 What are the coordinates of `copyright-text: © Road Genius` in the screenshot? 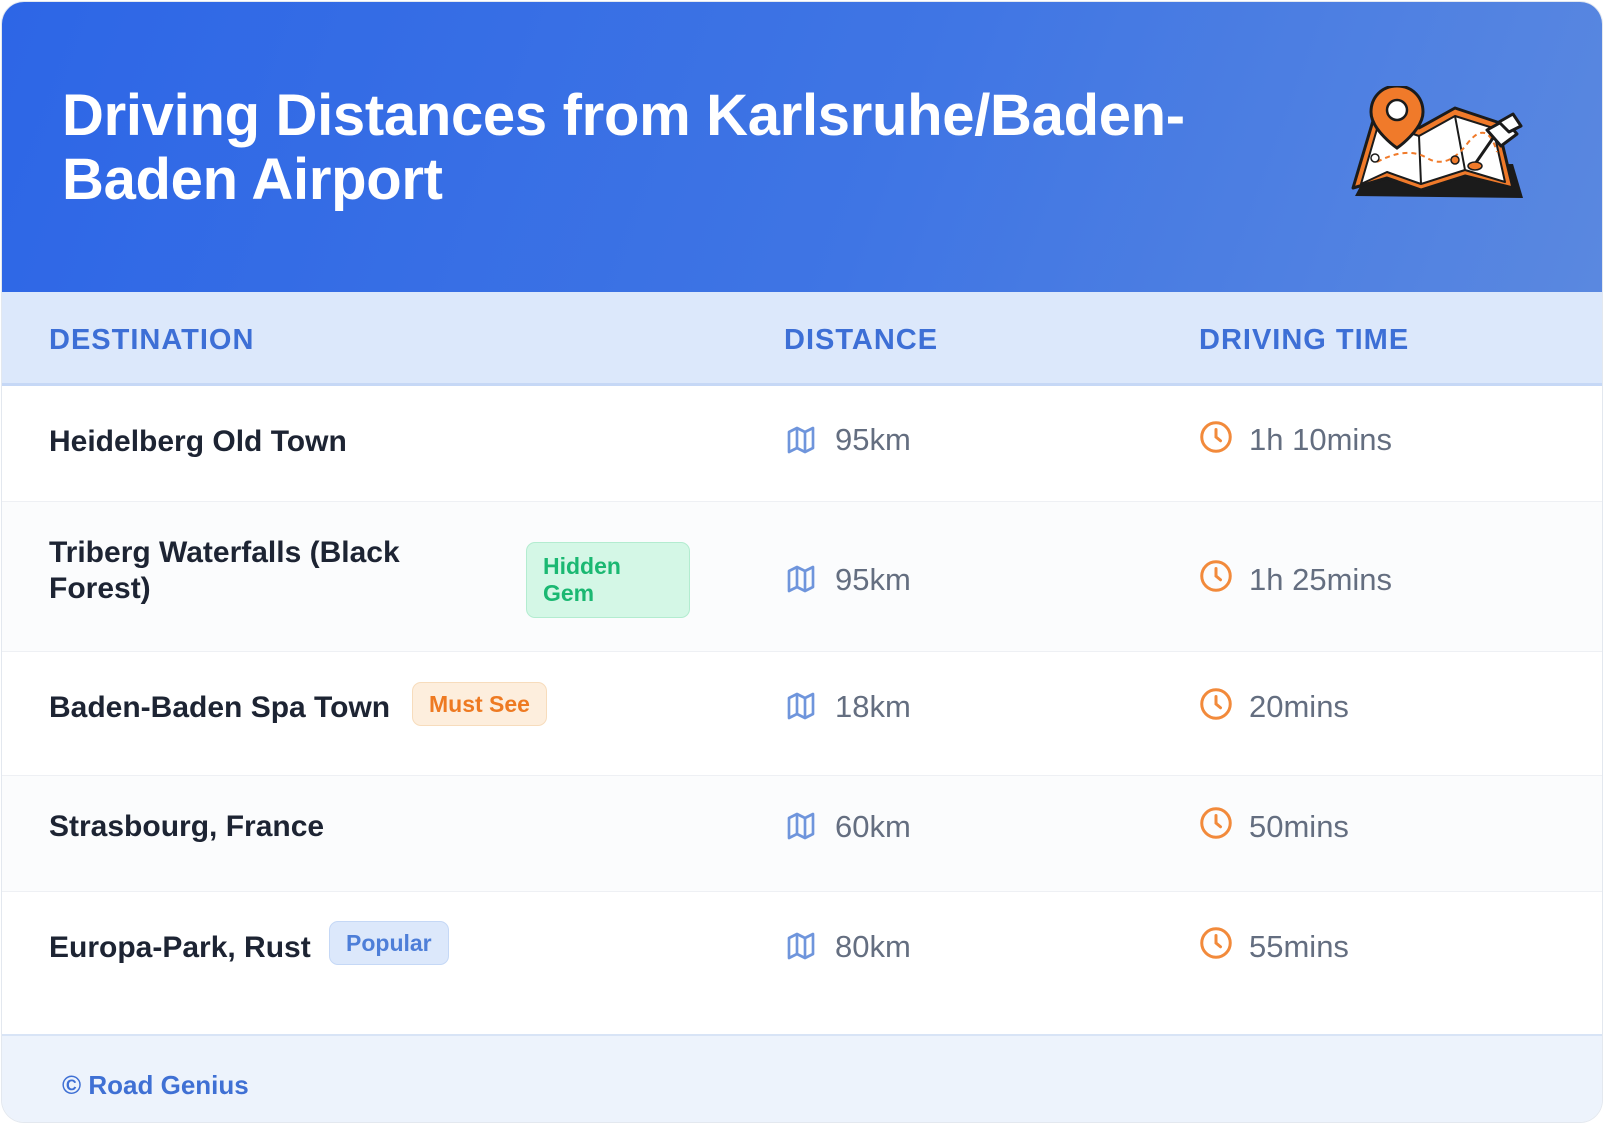 It's located at (155, 1085).